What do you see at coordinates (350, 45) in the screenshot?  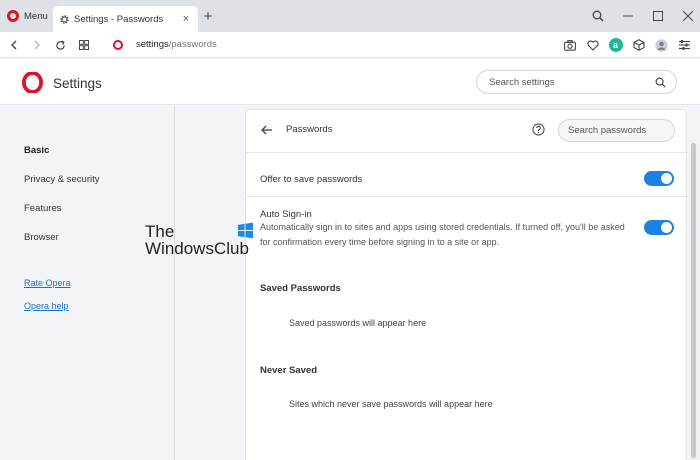 I see `address-bar: settings/passwords a` at bounding box center [350, 45].